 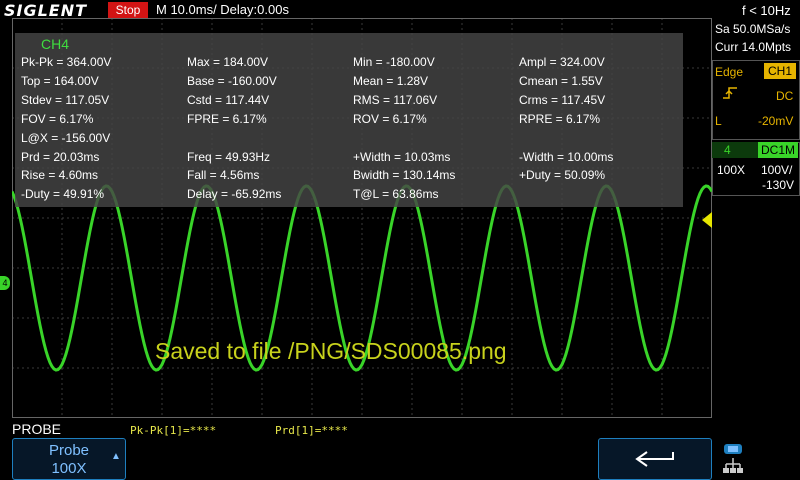 What do you see at coordinates (776, 121) in the screenshot?
I see `trigger-level: -20mV` at bounding box center [776, 121].